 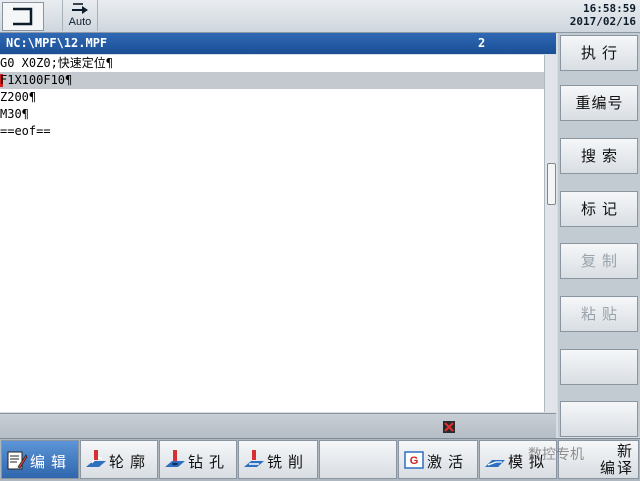 I want to click on auto-mode-indicator: Auto, so click(x=80, y=15).